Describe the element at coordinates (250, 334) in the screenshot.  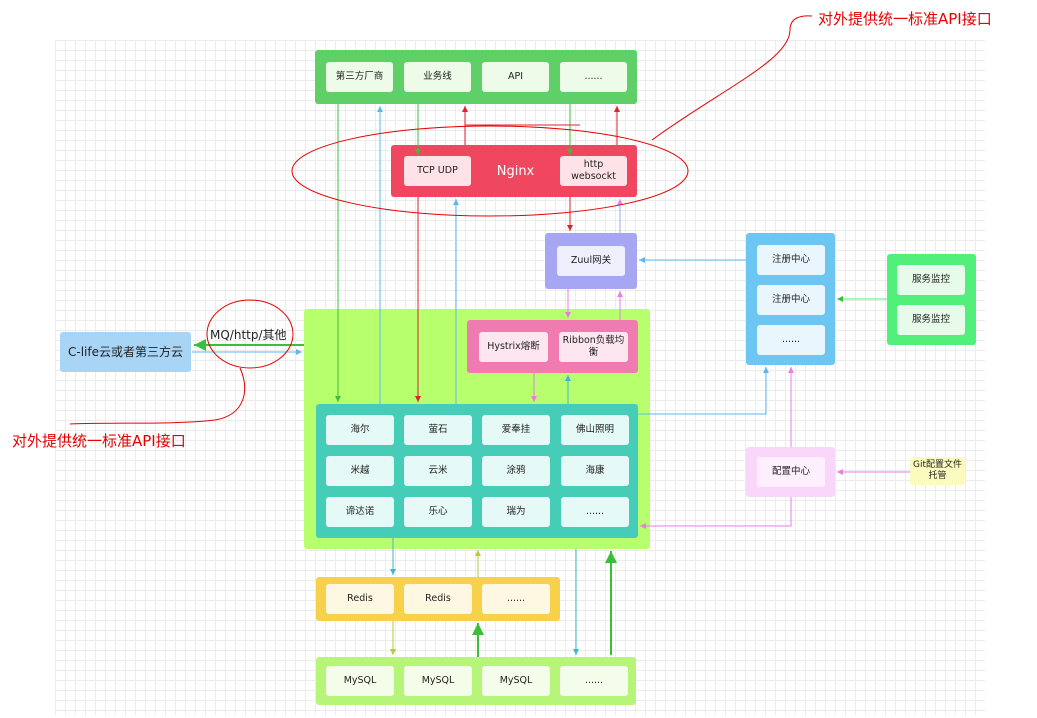
I see `protocol-highlight-ellipse` at that location.